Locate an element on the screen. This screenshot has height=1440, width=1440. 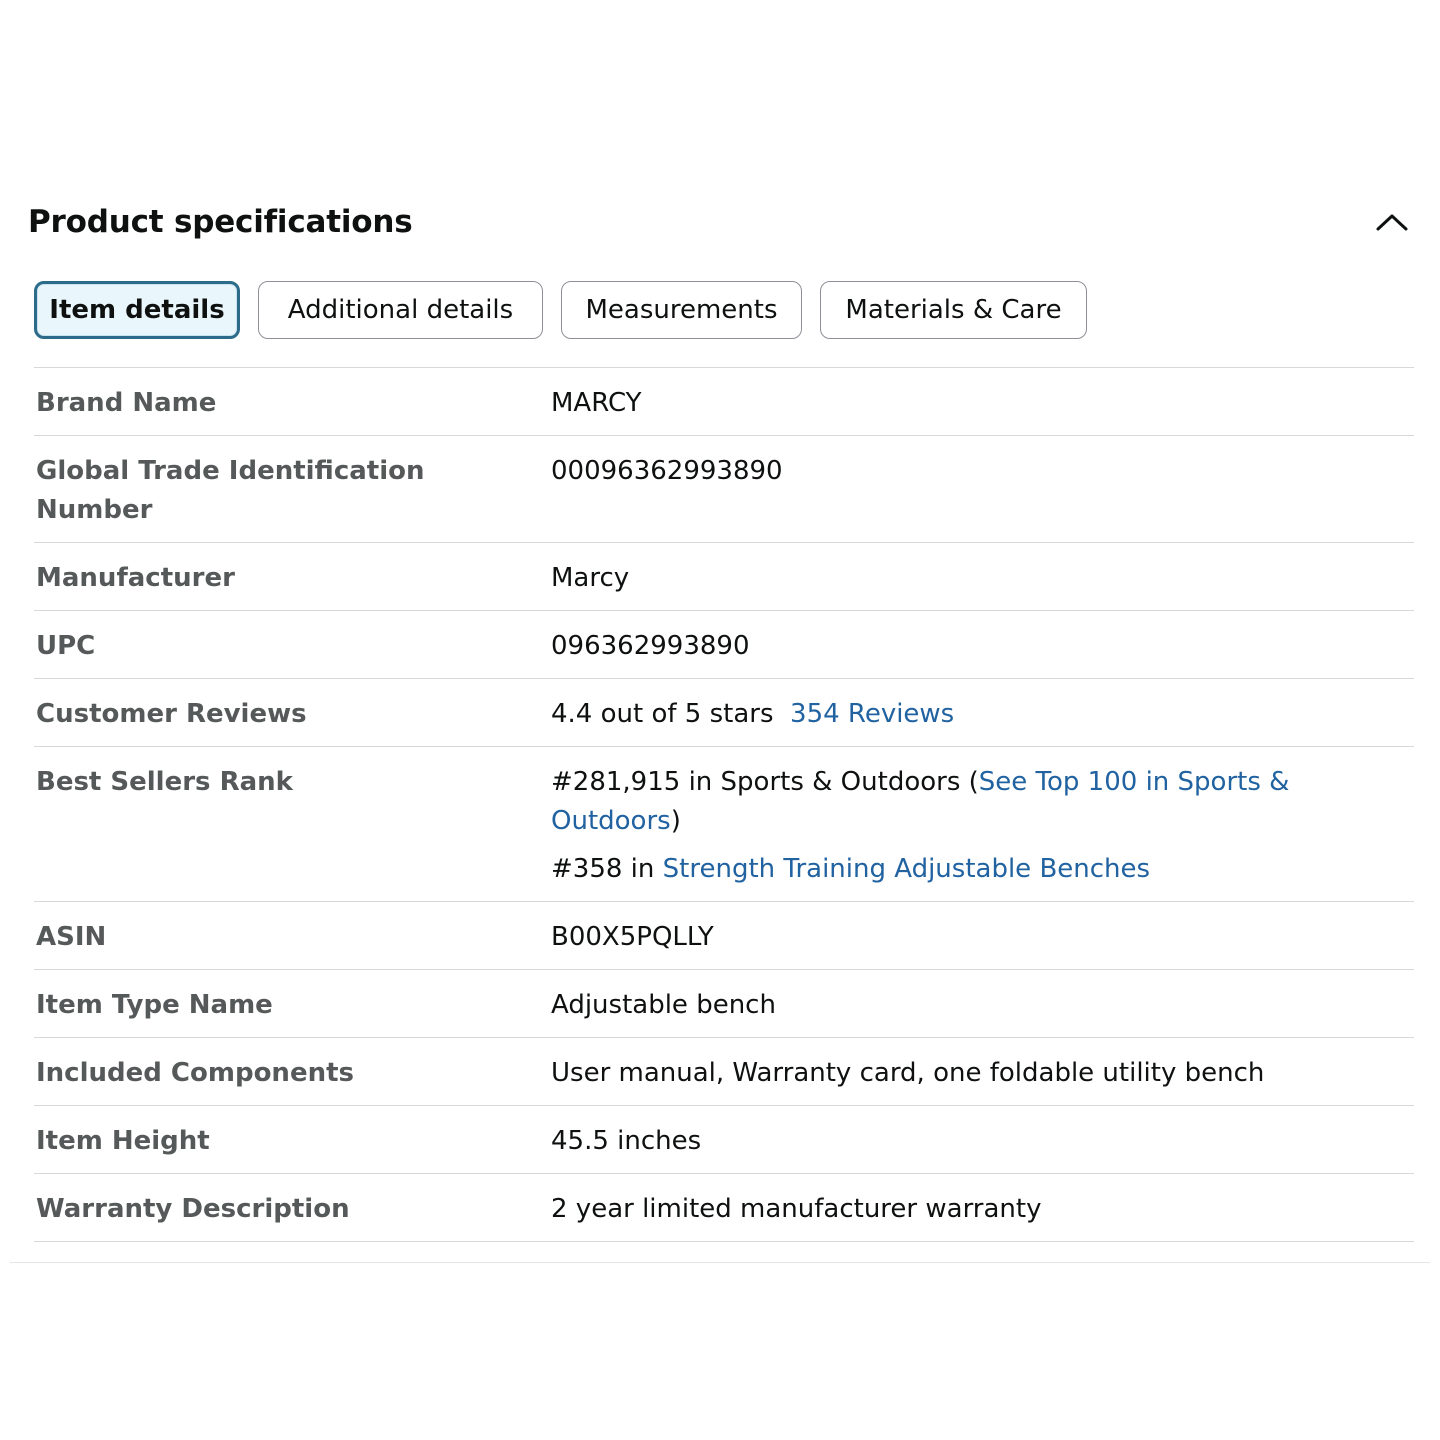
spec-label: Best Sellers Rank is located at coordinates (164, 782).